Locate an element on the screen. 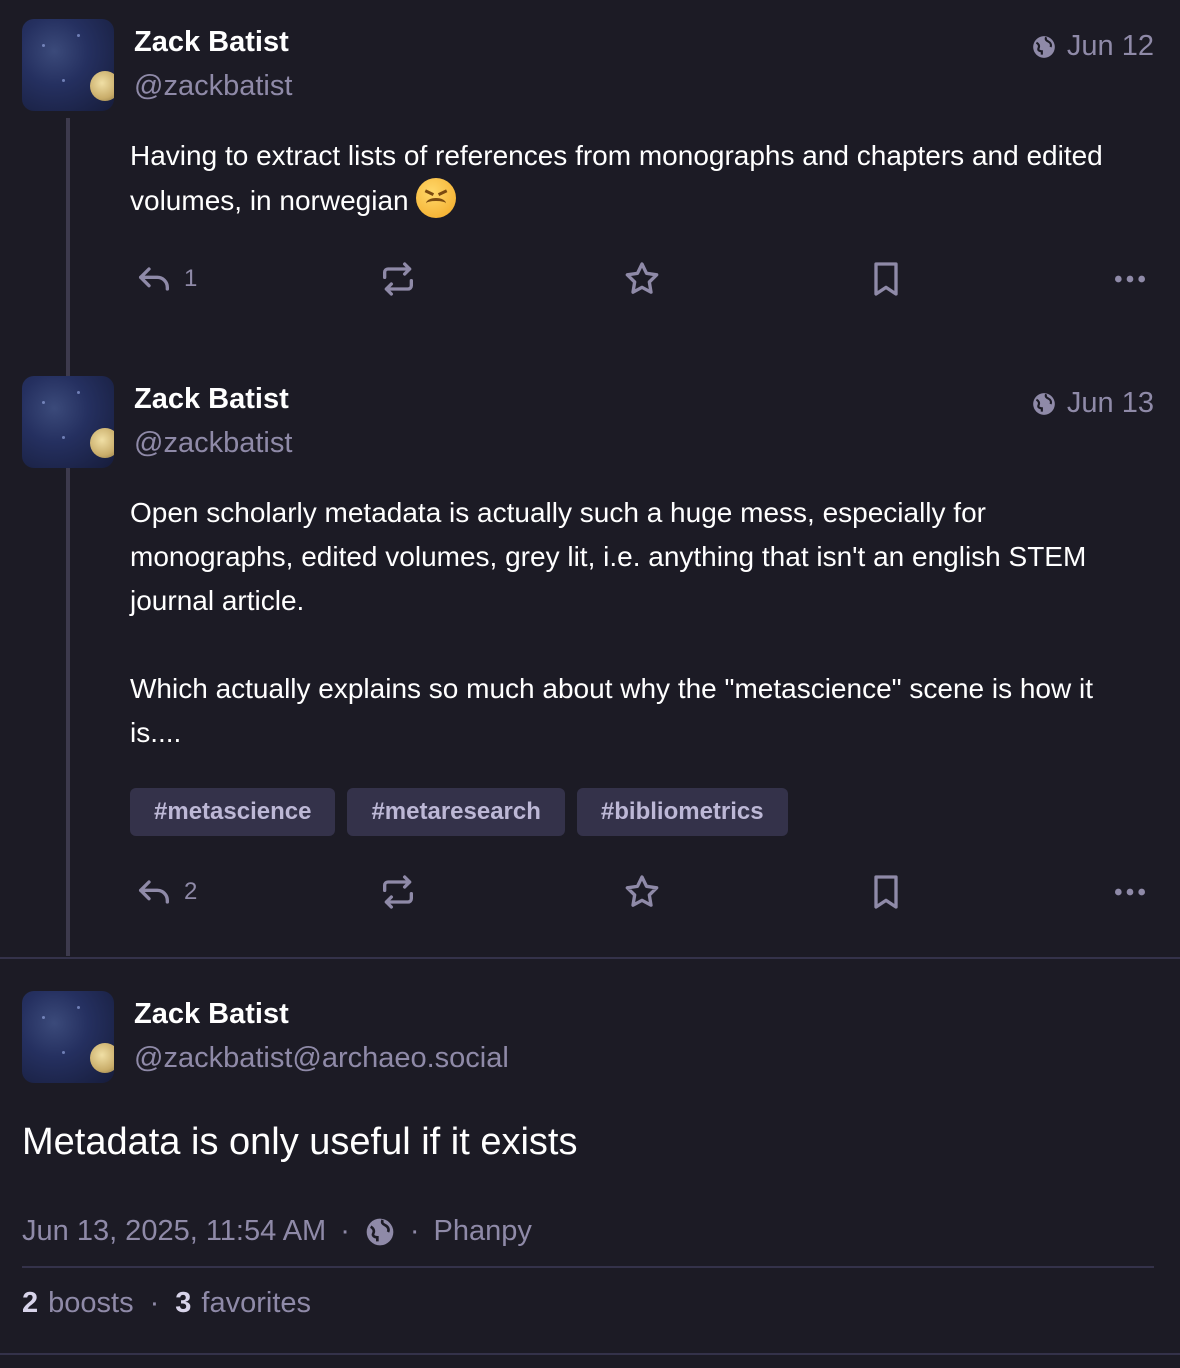 This screenshot has height=1368, width=1180. date-text: Jun 12 is located at coordinates (1110, 46).